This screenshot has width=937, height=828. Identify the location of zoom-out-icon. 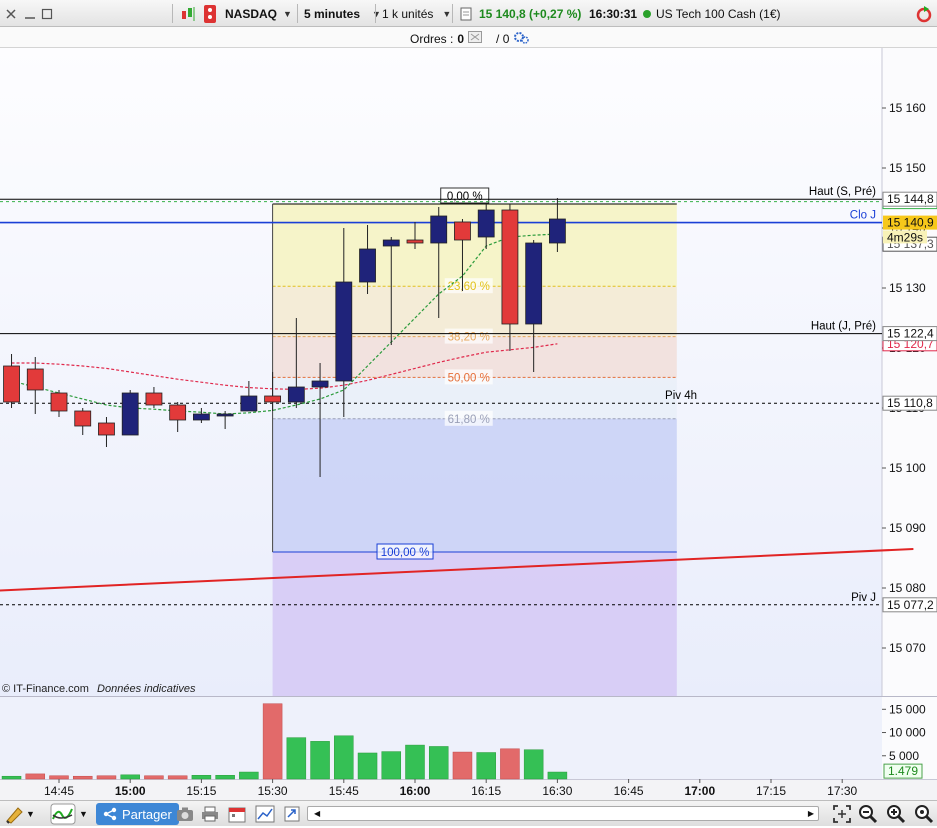
(868, 814).